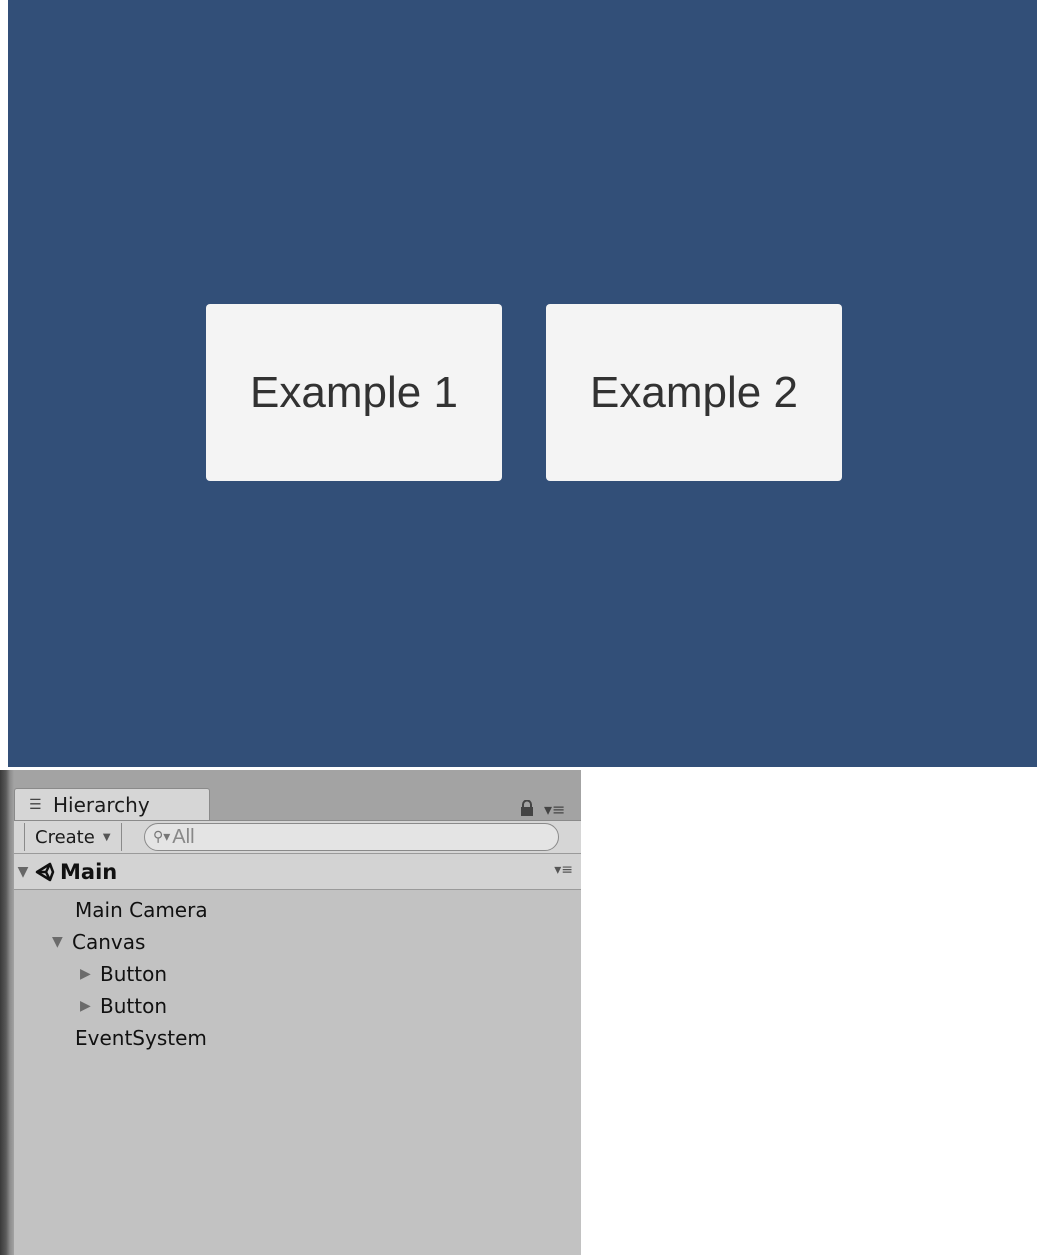 Image resolution: width=1037 pixels, height=1255 pixels. What do you see at coordinates (162, 837) in the screenshot?
I see `search-icon: ⚲▾` at bounding box center [162, 837].